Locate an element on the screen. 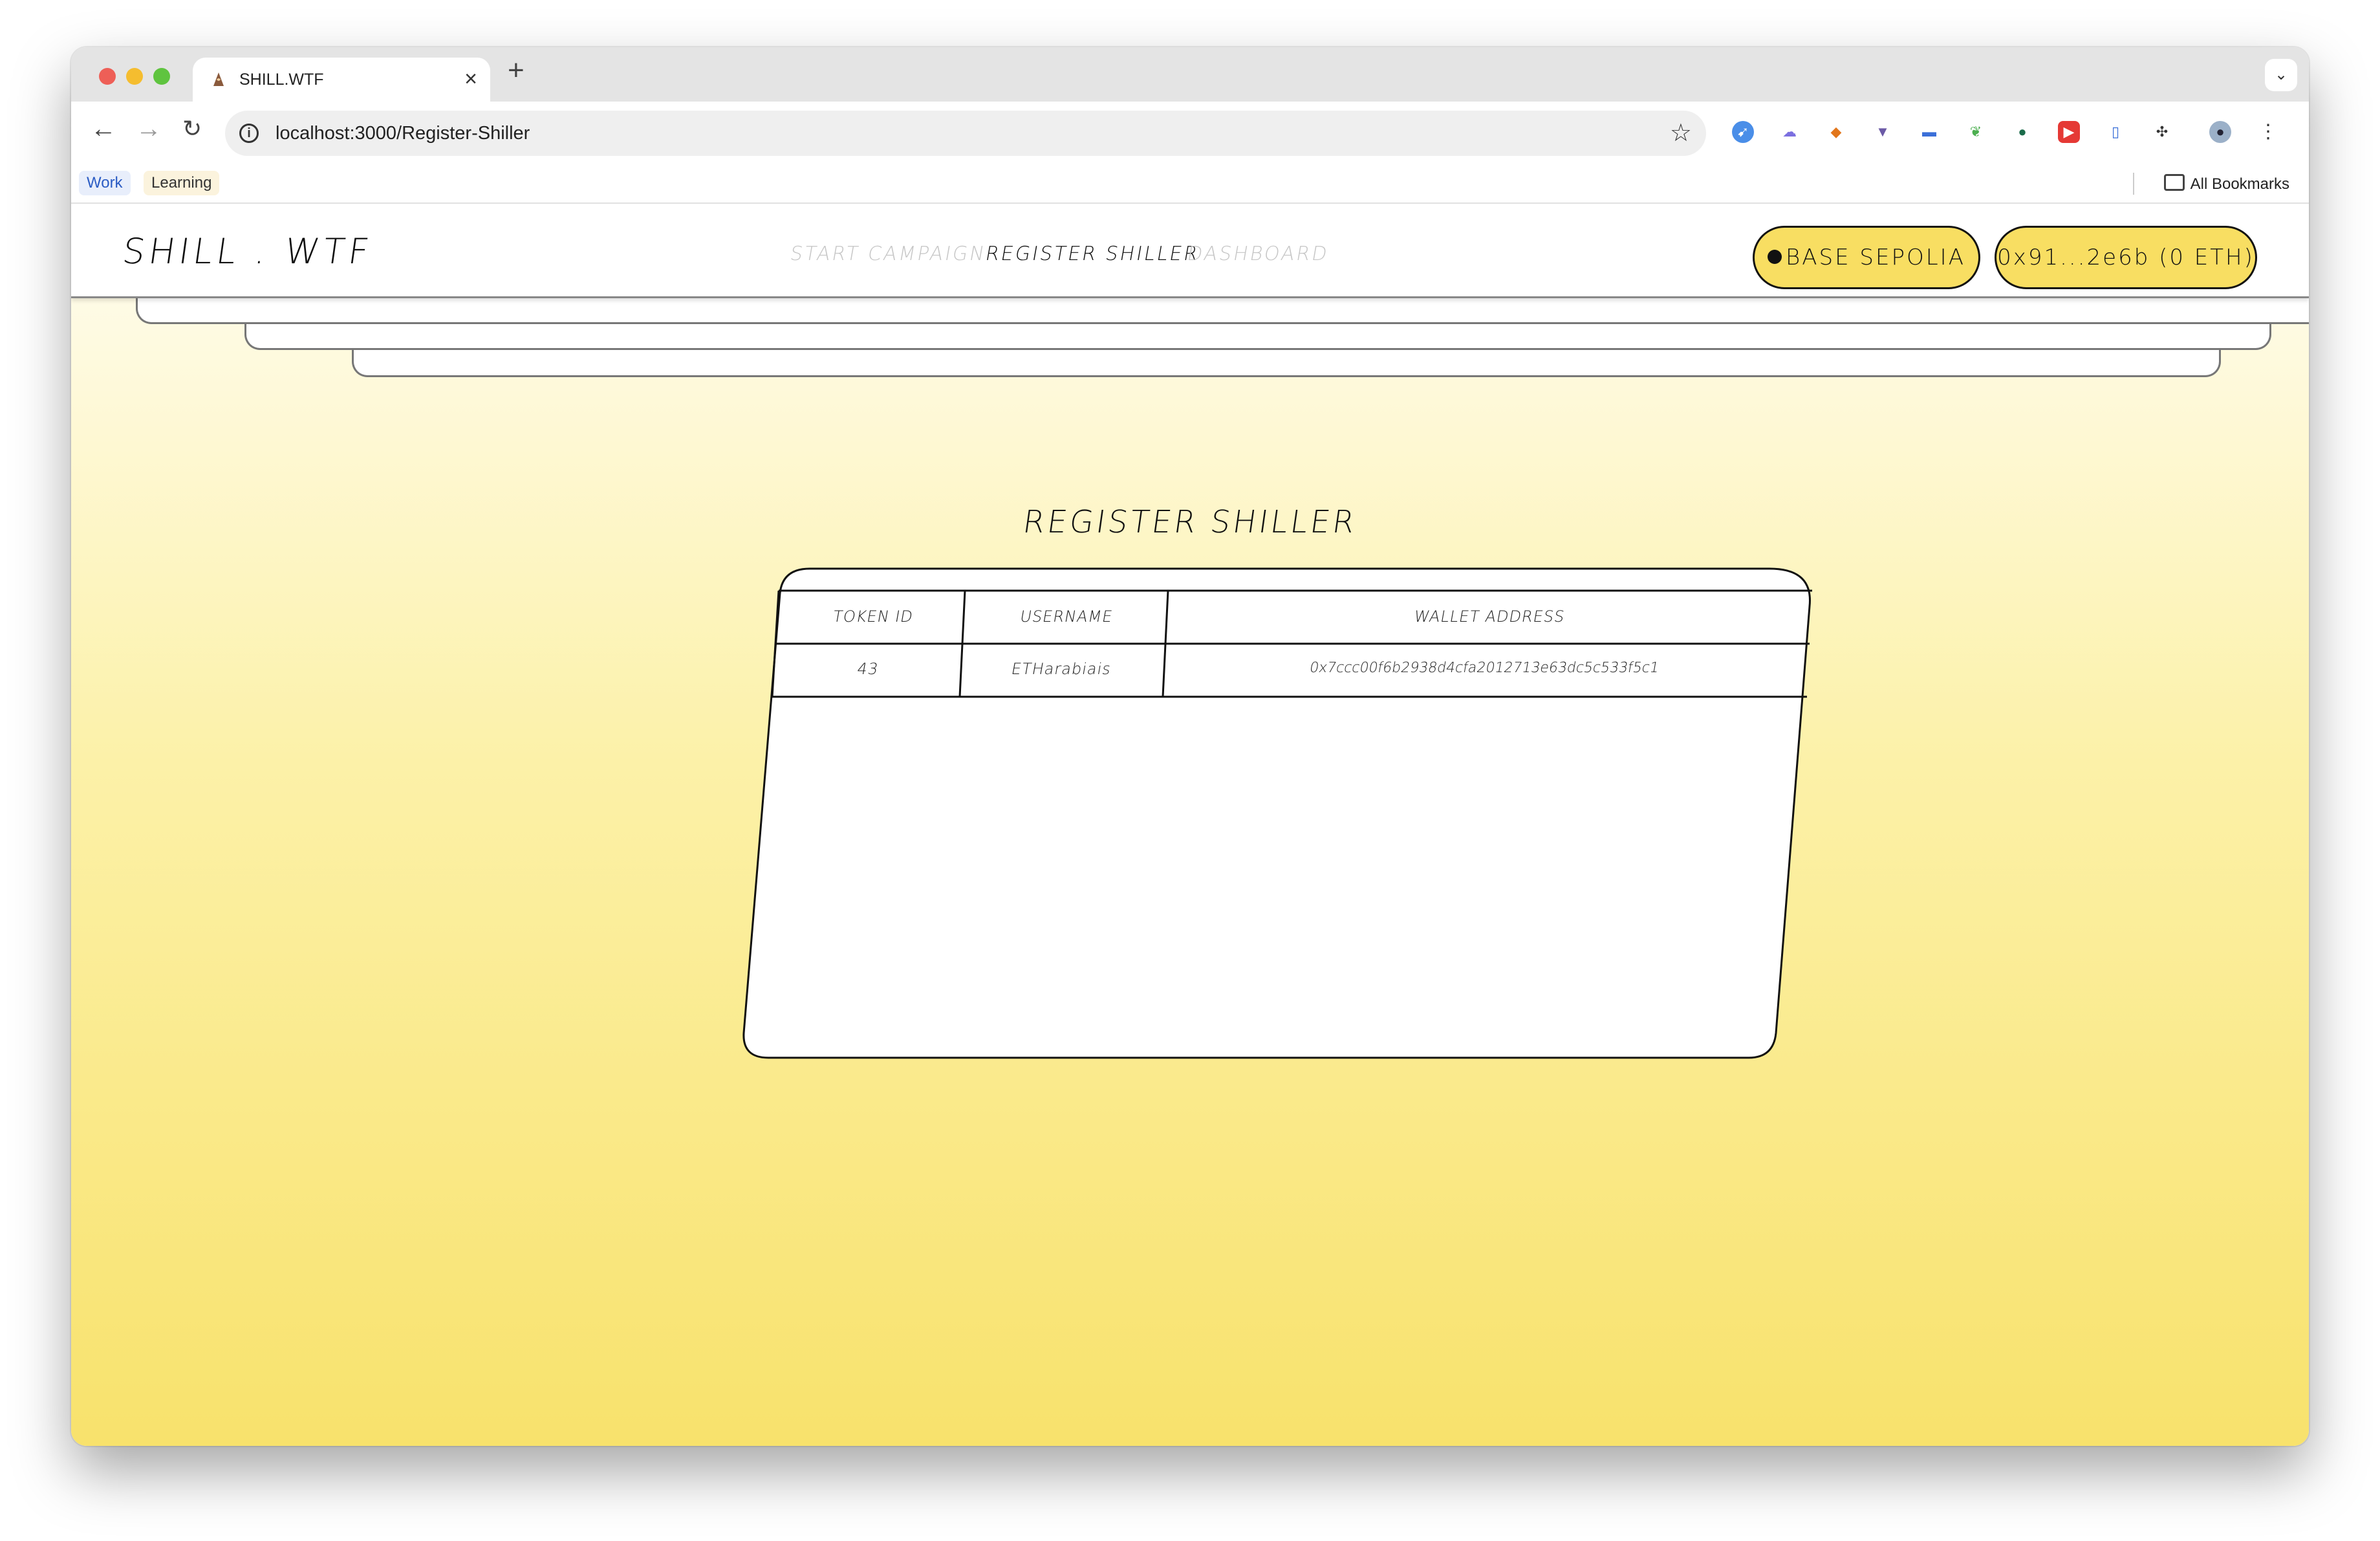 The image size is (2380, 1541). back-arrow-icon: ← is located at coordinates (103, 129).